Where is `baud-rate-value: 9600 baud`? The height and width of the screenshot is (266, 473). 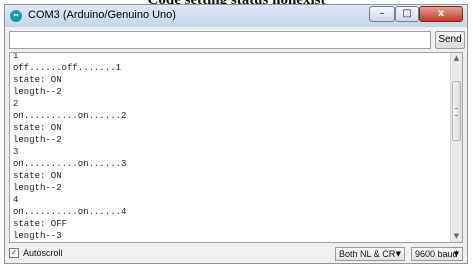 baud-rate-value: 9600 baud is located at coordinates (436, 254).